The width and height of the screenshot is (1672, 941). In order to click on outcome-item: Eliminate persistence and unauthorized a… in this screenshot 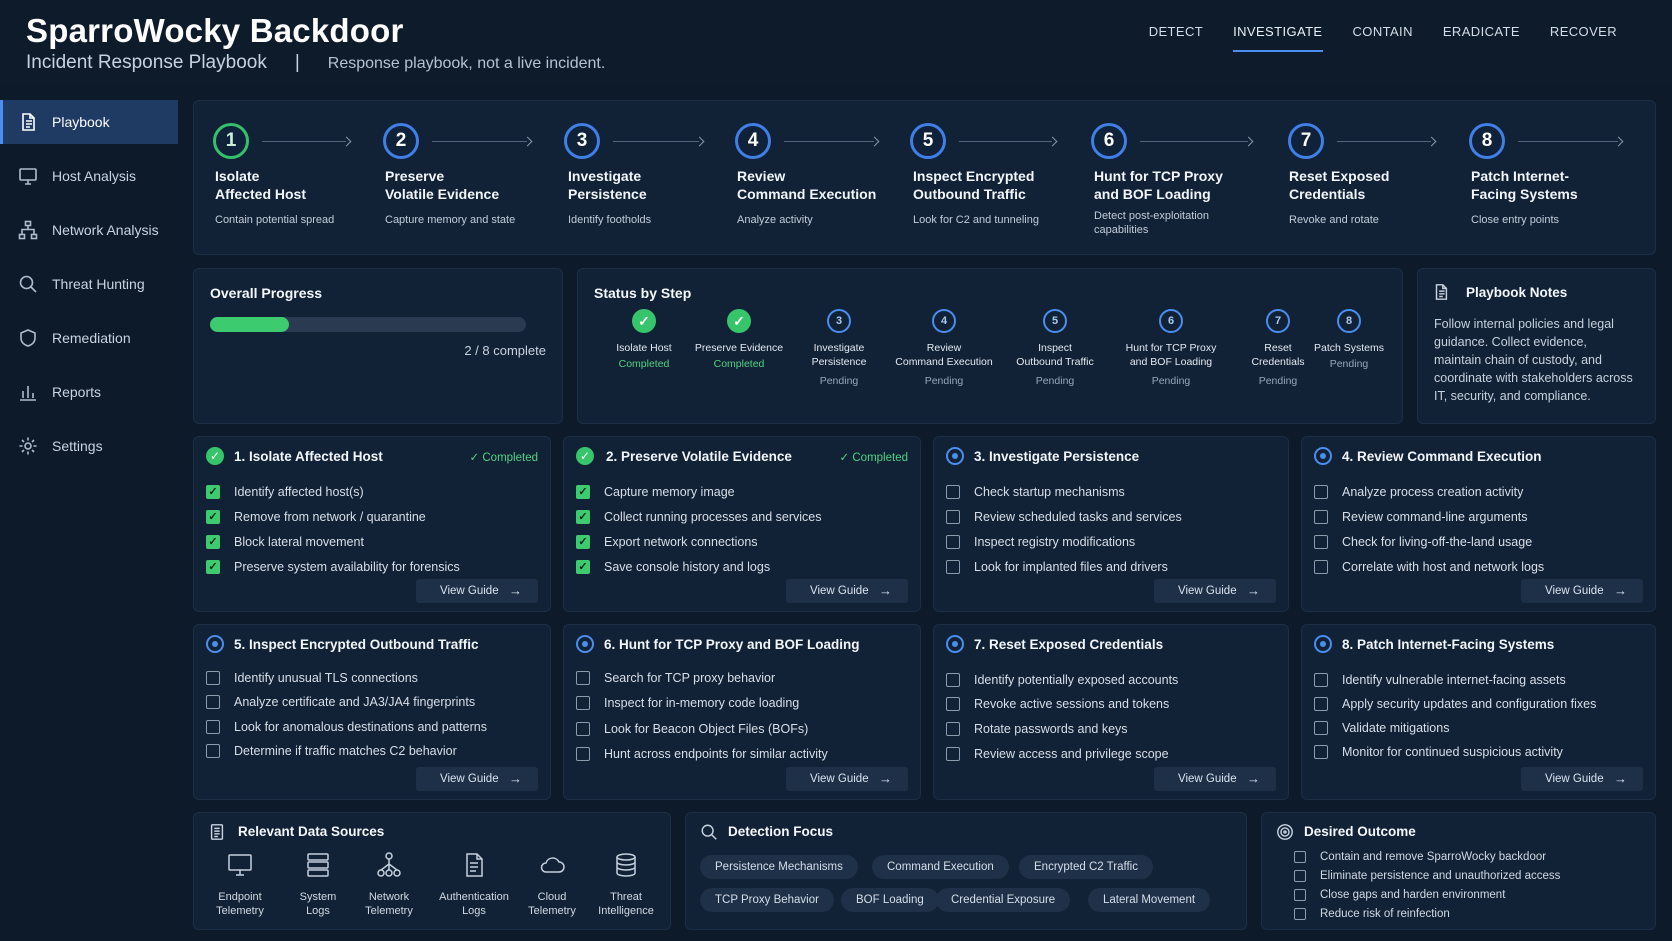, I will do `click(1427, 876)`.